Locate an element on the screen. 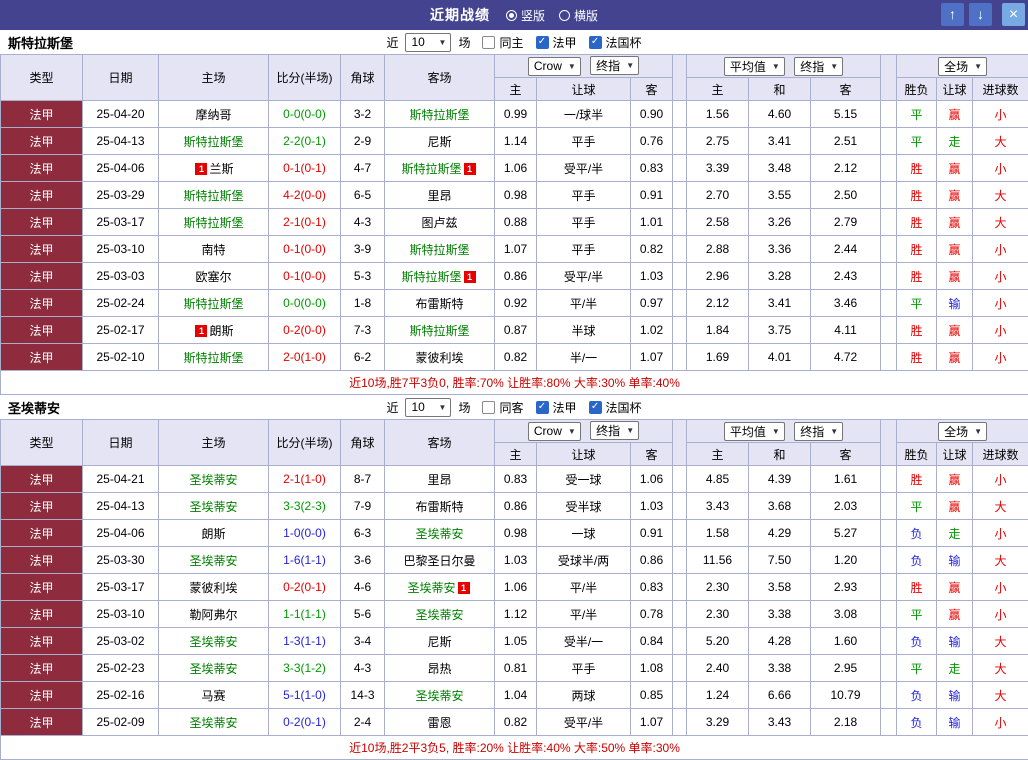 The width and height of the screenshot is (1028, 760). score-cell: 0-0(0-0) is located at coordinates (305, 114).